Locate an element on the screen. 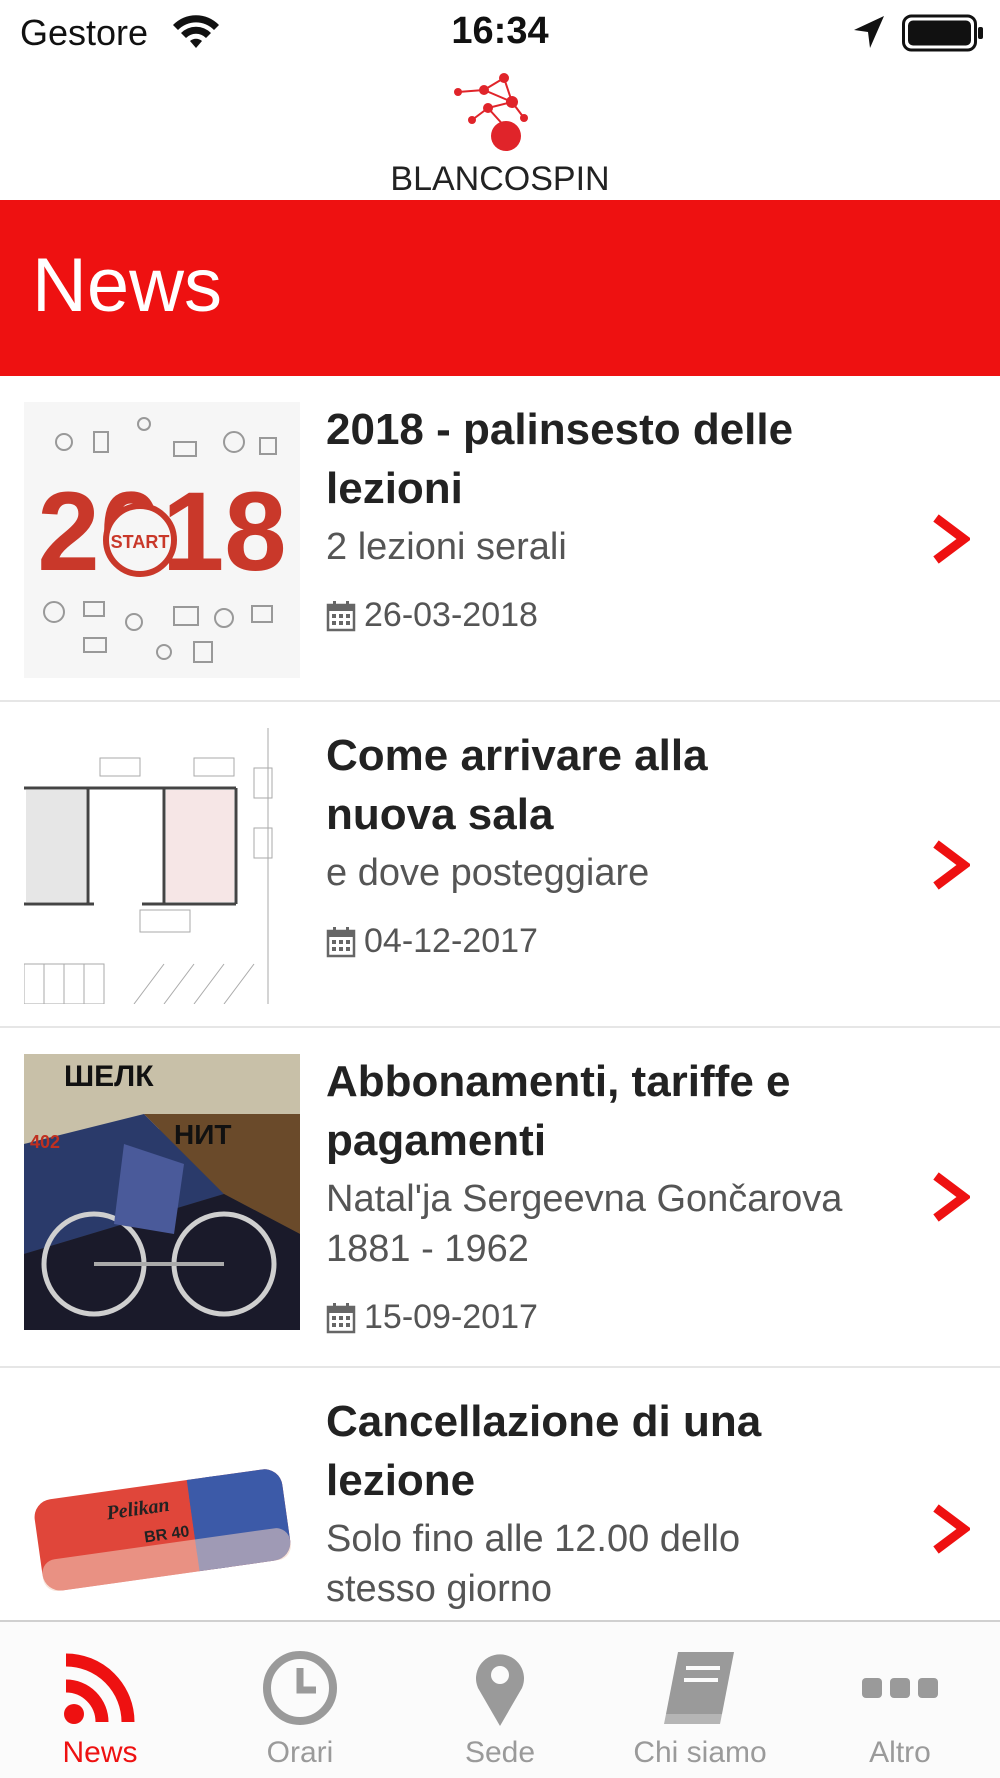 Image resolution: width=1000 pixels, height=1778 pixels. news-thumbnail: 2018 START is located at coordinates (162, 540).